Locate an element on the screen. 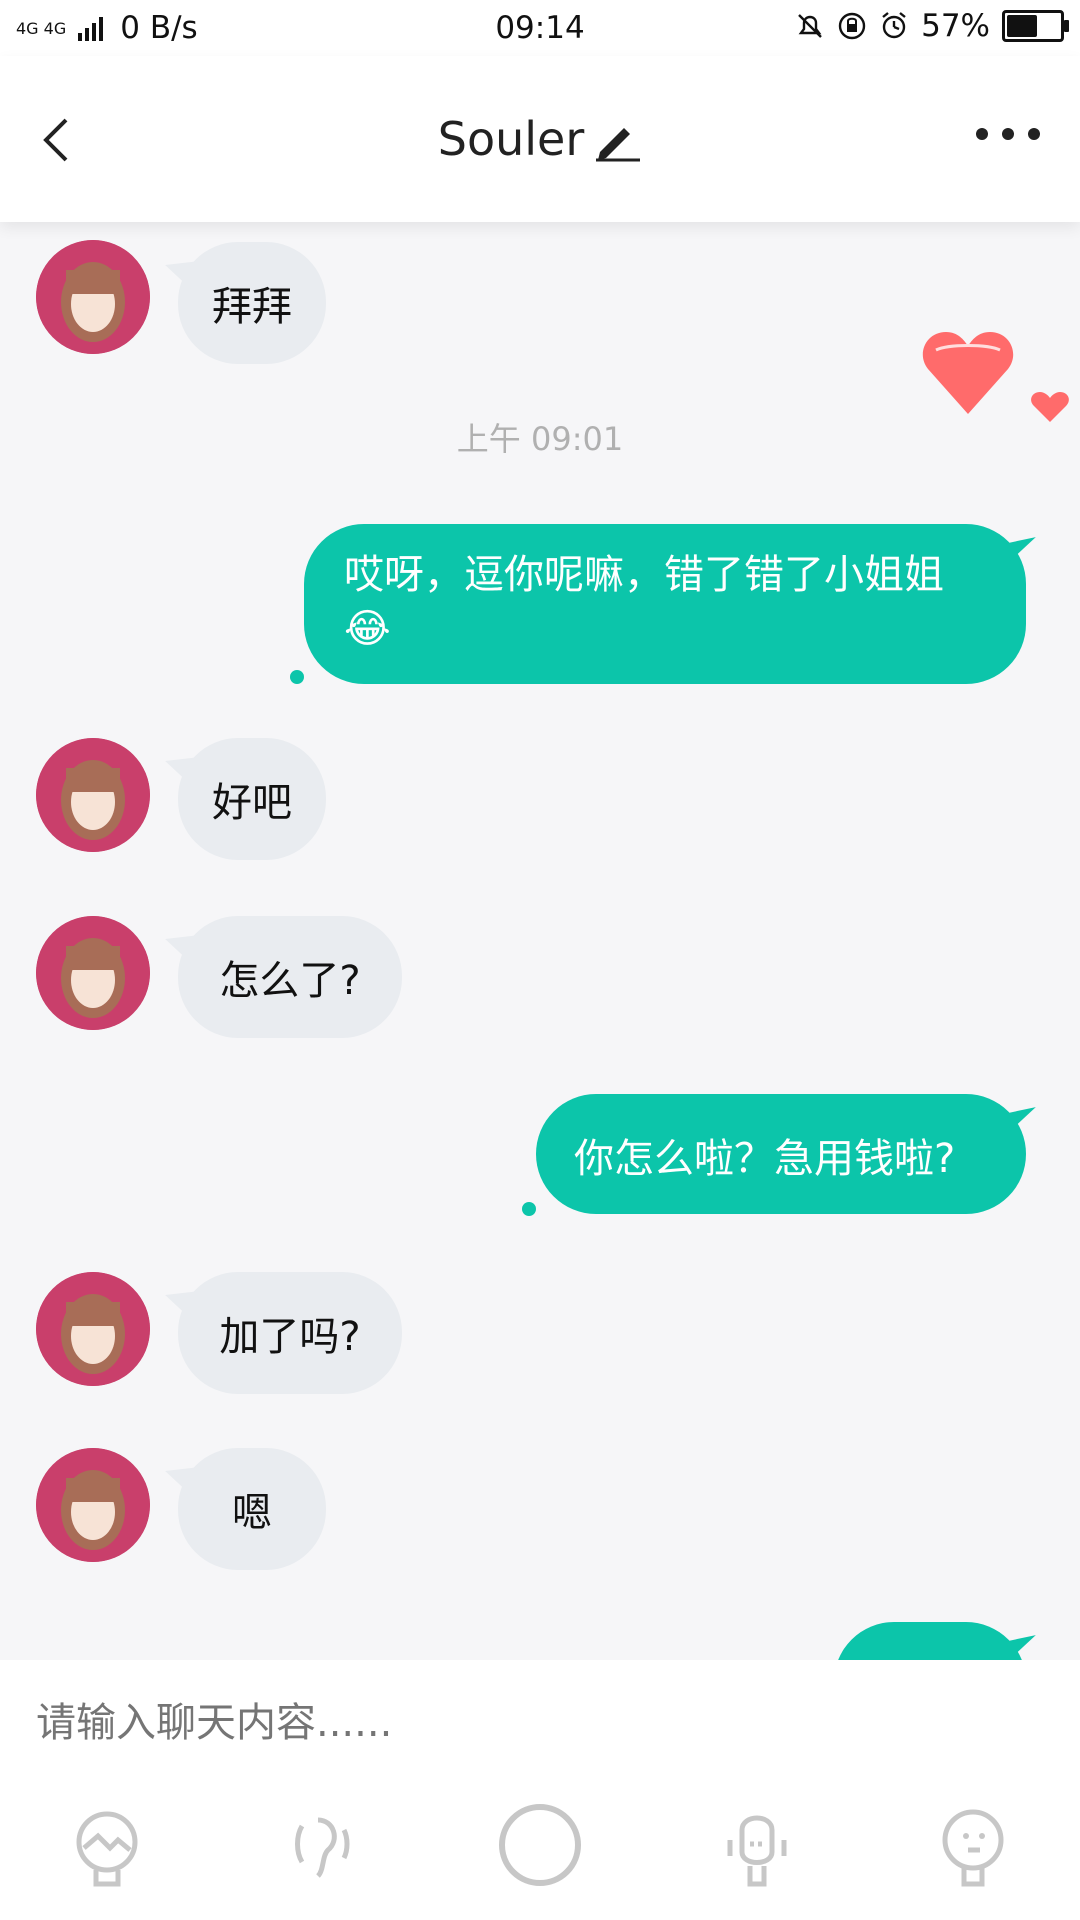  image-button is located at coordinates (107, 1845).